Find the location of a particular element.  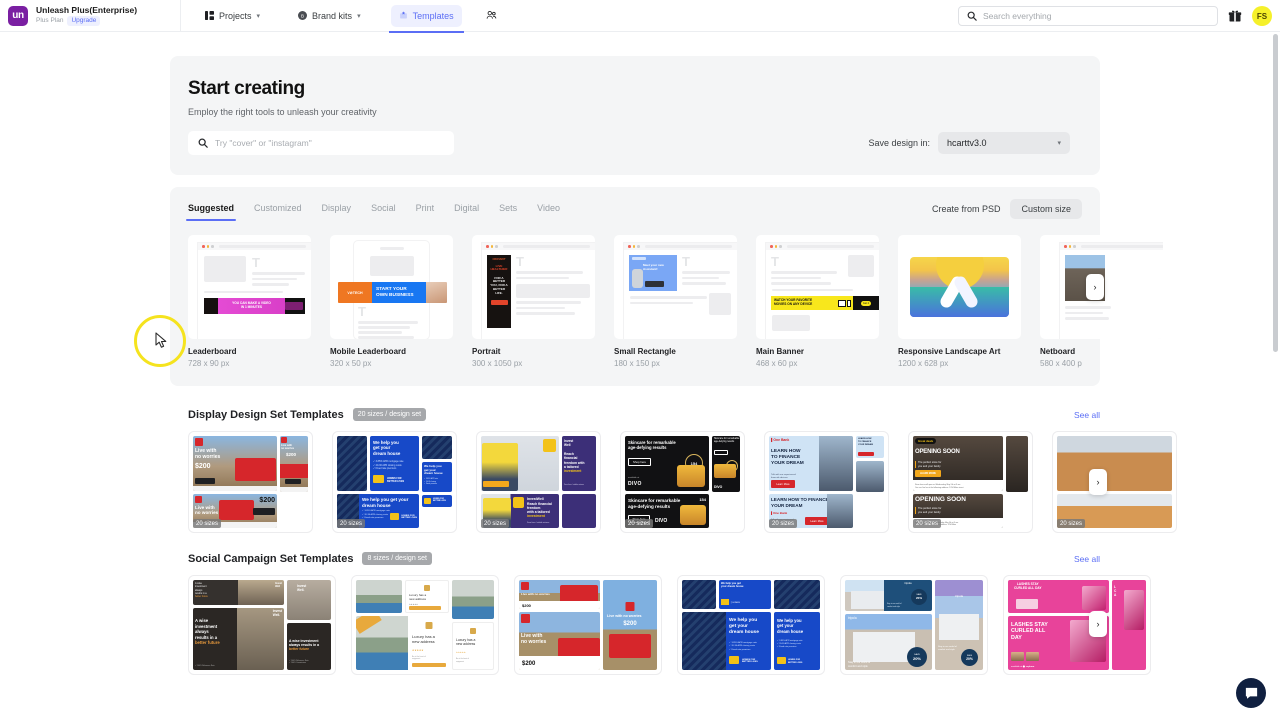

brand-subline: Plus Plan Upgrade is located at coordinates (86, 21).